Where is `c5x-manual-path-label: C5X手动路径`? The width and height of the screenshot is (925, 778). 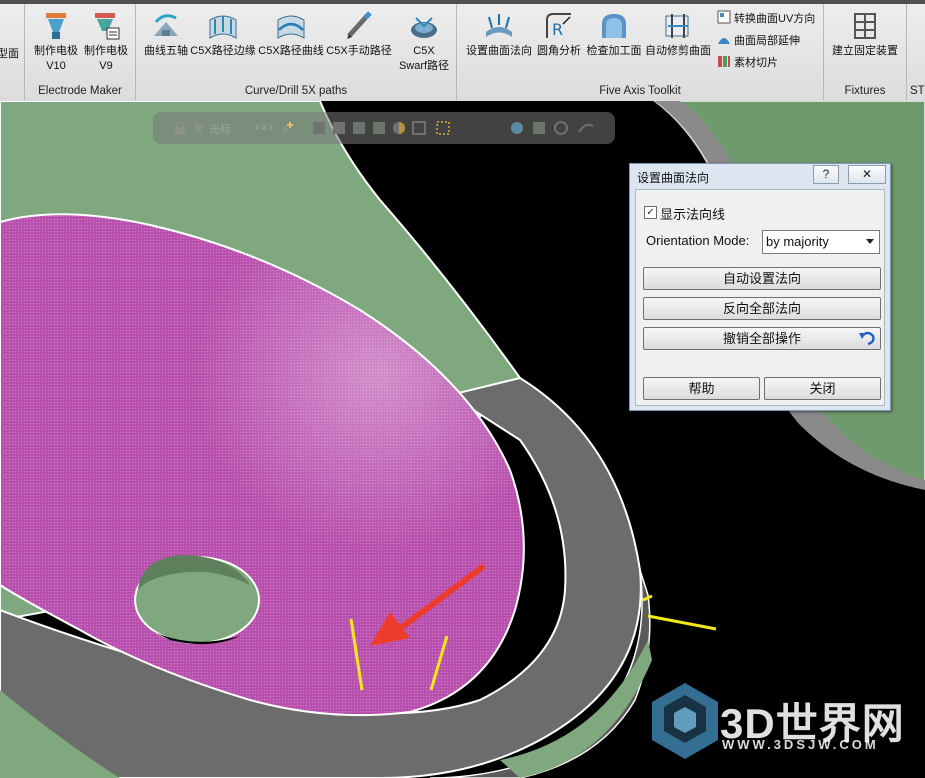
c5x-manual-path-label: C5X手动路径 is located at coordinates (359, 51).